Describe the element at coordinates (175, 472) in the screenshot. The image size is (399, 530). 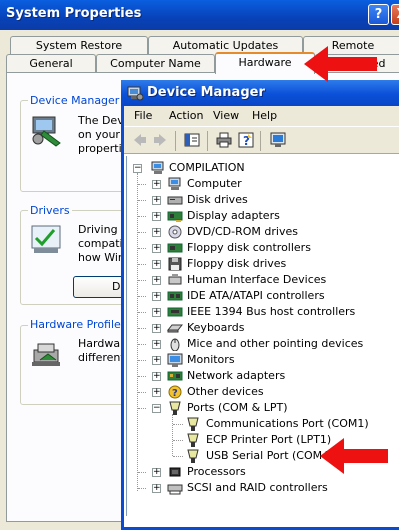
I see `processor-icon` at that location.